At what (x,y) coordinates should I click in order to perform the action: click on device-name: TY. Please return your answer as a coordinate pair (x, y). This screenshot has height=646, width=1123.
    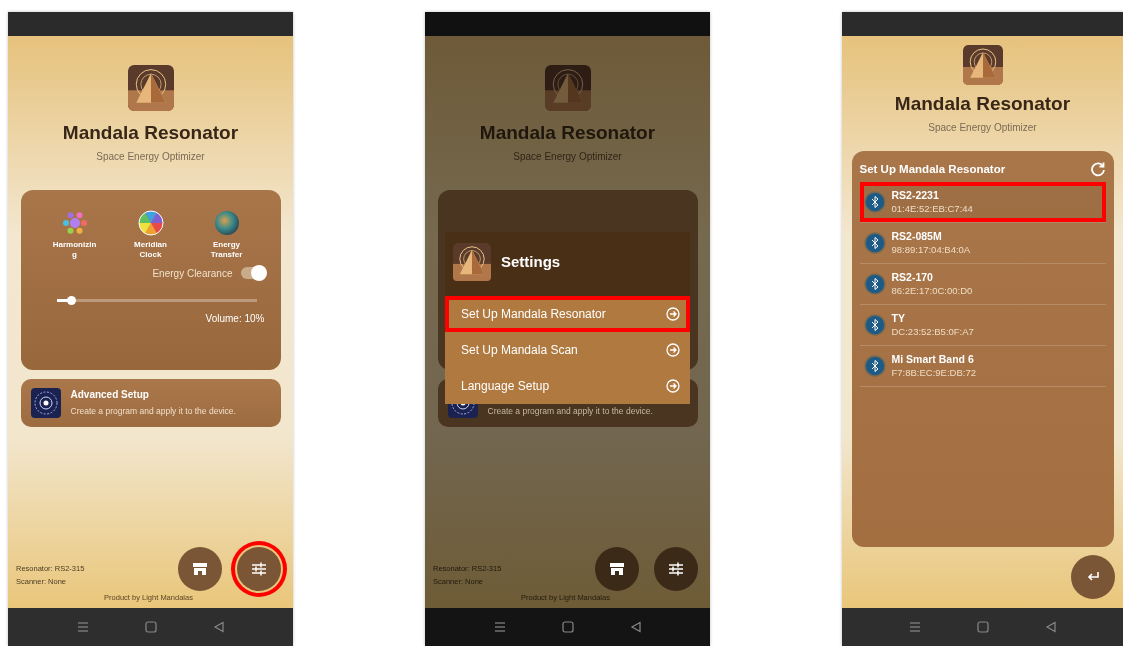
    Looking at the image, I should click on (898, 318).